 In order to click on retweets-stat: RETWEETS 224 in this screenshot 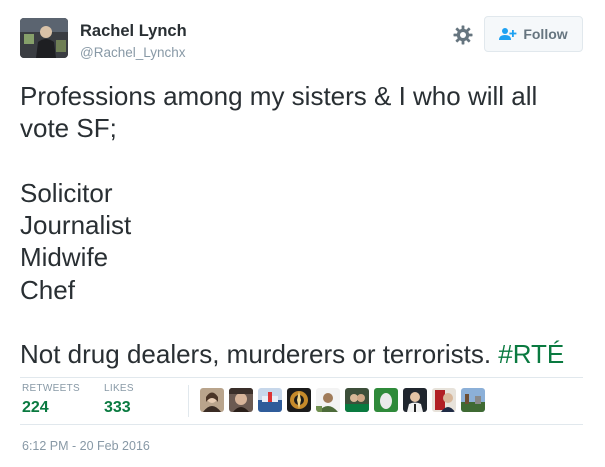, I will do `click(51, 400)`.